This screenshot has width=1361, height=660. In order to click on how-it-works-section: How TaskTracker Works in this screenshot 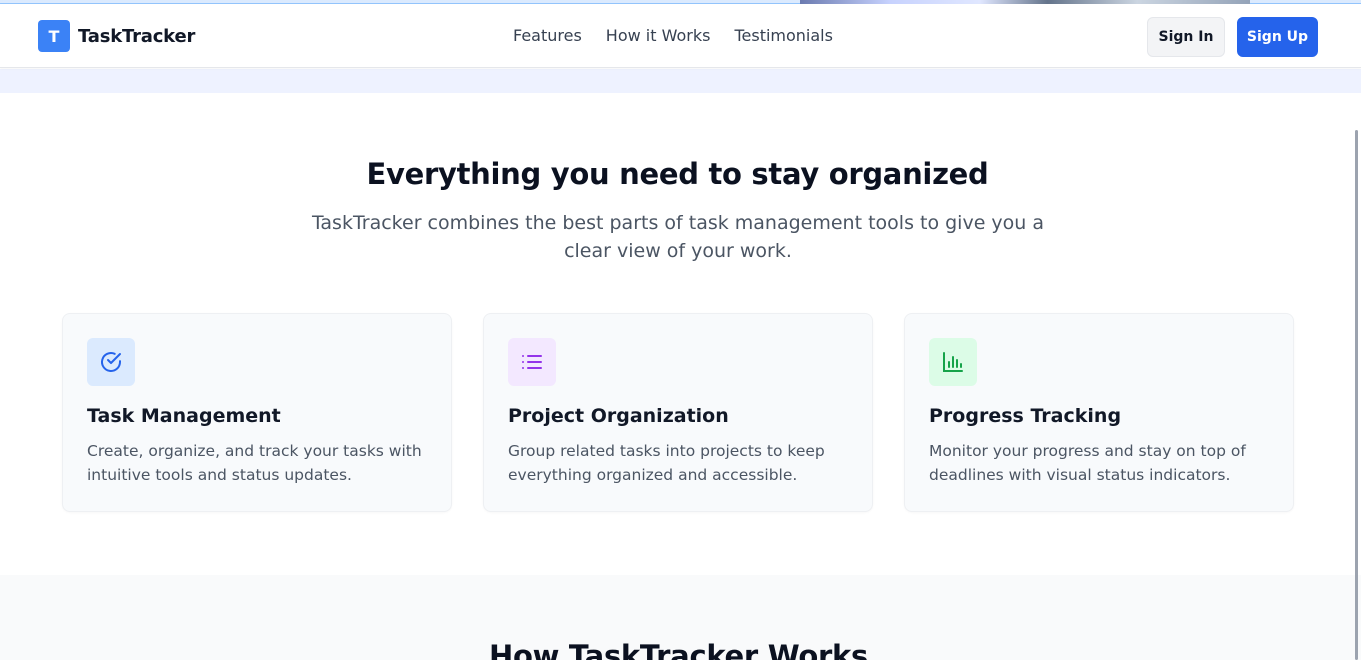, I will do `click(680, 617)`.